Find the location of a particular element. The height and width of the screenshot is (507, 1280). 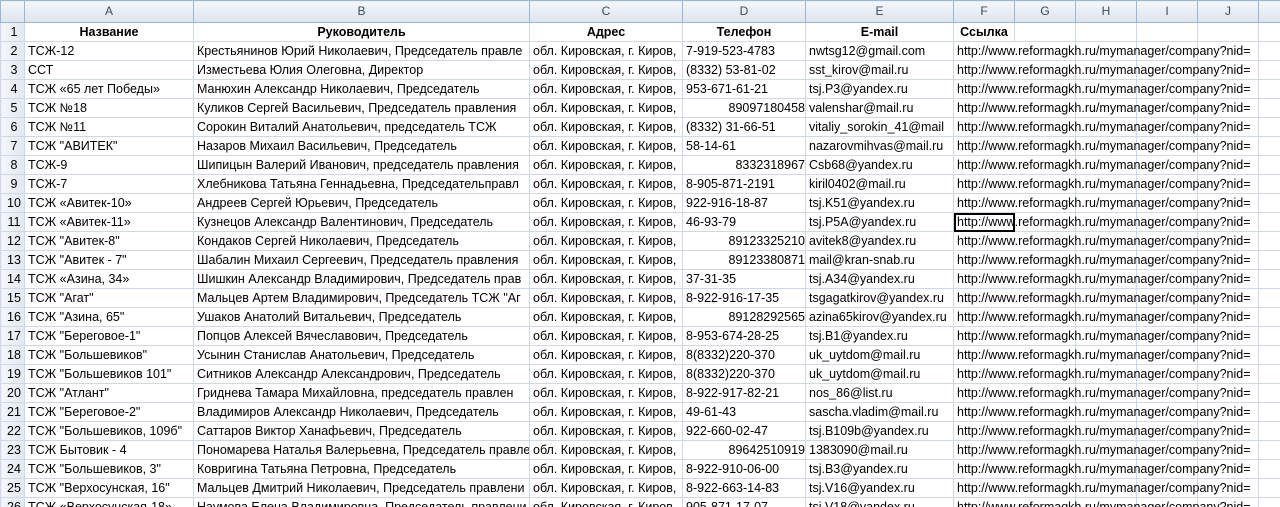

cell-manager: Изместьева Юлия Олеговна, Директор is located at coordinates (361, 70).